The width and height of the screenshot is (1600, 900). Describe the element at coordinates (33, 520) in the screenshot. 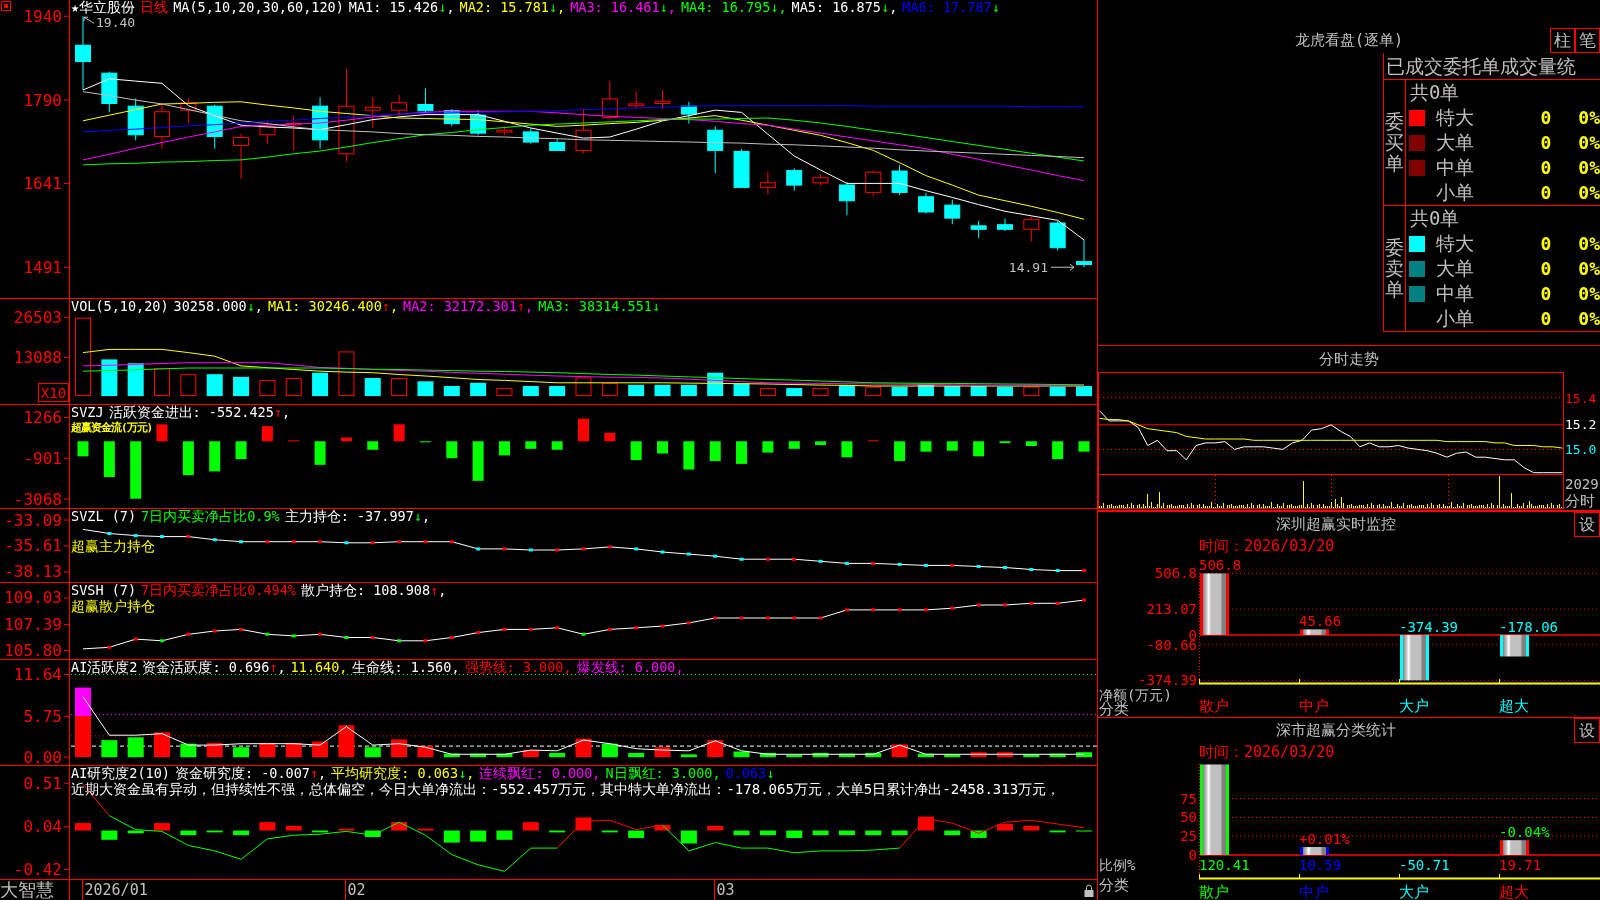

I see `axis-label: -33.09` at that location.